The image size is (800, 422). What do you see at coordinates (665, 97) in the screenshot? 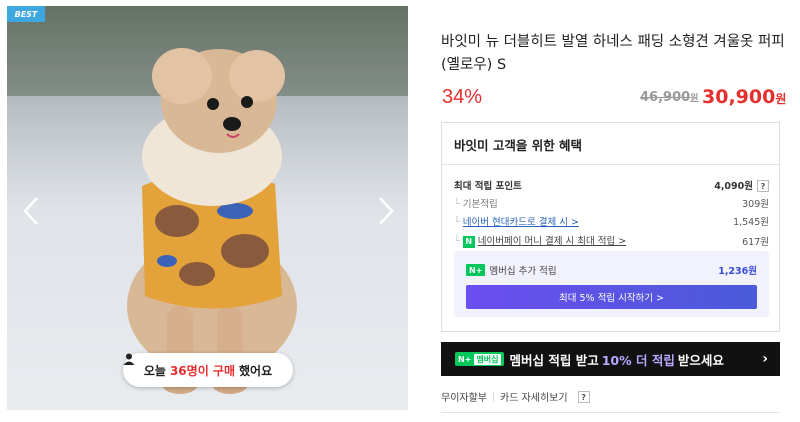
I see `original-price-value: 46,900` at bounding box center [665, 97].